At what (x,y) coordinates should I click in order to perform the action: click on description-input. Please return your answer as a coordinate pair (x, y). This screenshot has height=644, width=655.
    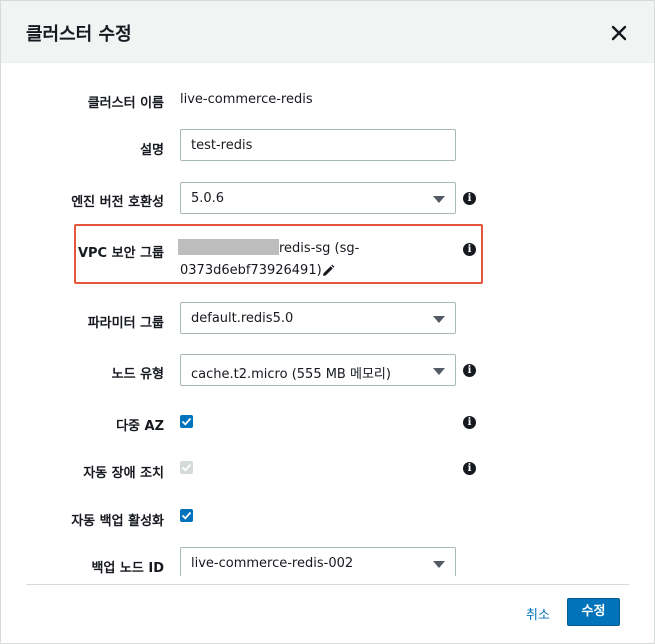
    Looking at the image, I should click on (318, 145).